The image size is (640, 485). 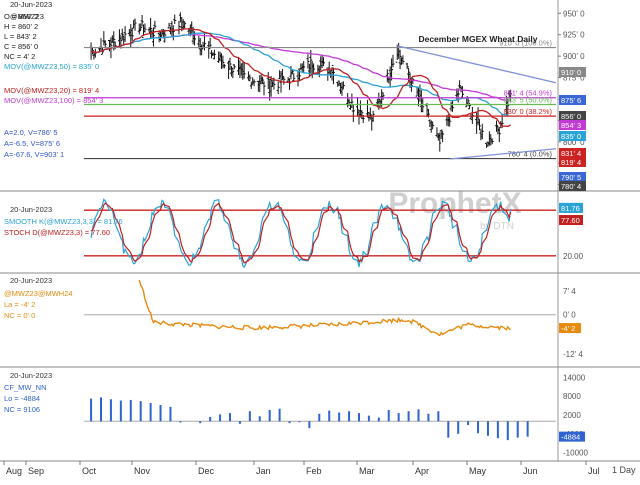 What do you see at coordinates (51, 90) in the screenshot?
I see `legend-entry: MOV(@MWZ23,20) = 819' 4` at bounding box center [51, 90].